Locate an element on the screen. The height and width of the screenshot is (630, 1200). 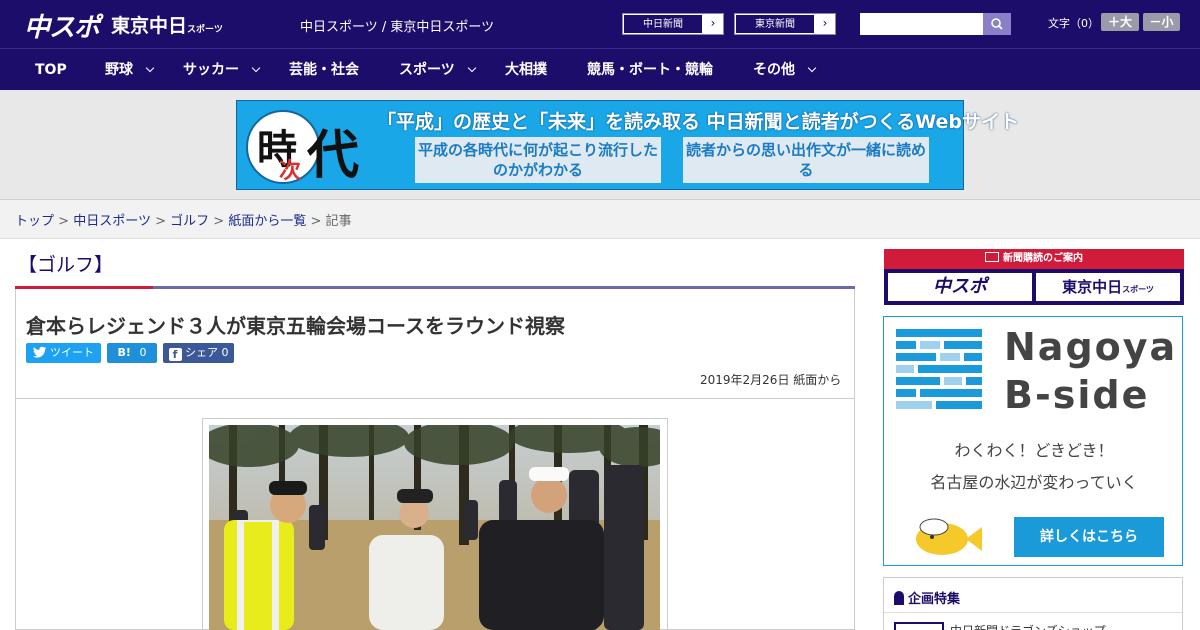
font-smaller-button: －小 is located at coordinates (1161, 22).